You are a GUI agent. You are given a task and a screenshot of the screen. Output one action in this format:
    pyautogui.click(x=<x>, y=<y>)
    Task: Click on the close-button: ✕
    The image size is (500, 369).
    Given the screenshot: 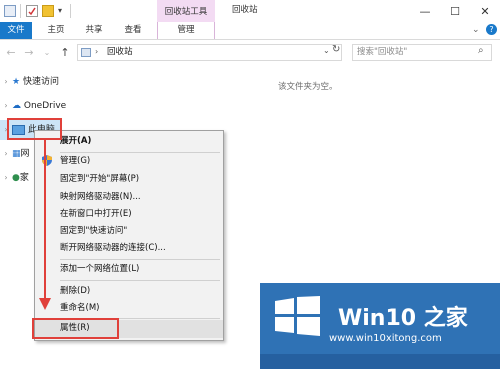 What is the action you would take?
    pyautogui.click(x=485, y=11)
    